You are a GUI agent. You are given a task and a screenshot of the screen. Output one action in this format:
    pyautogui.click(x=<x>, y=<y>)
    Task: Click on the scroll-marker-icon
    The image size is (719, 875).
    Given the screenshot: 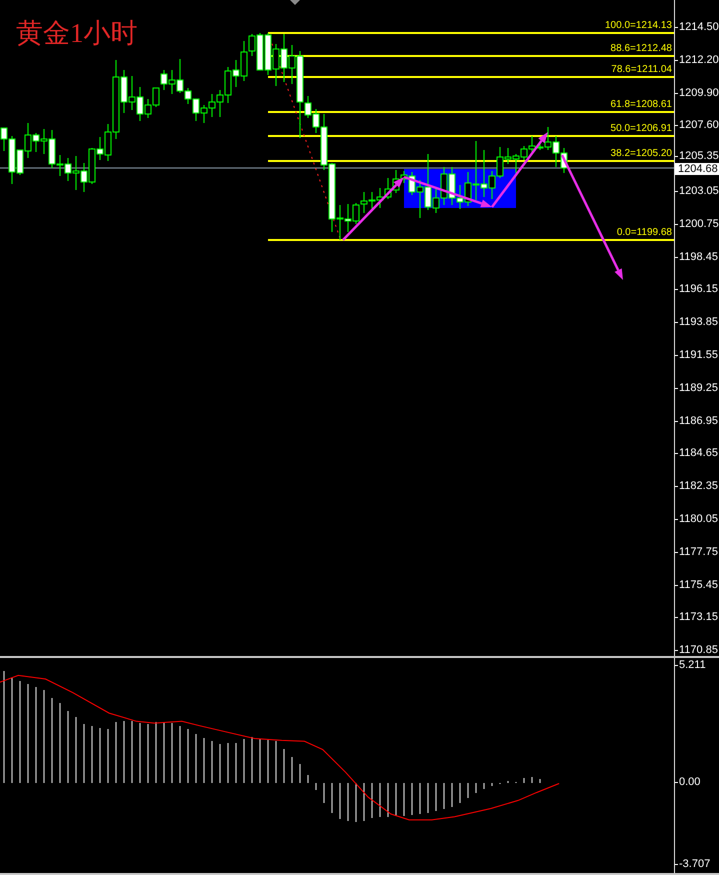 What is the action you would take?
    pyautogui.click(x=295, y=2)
    